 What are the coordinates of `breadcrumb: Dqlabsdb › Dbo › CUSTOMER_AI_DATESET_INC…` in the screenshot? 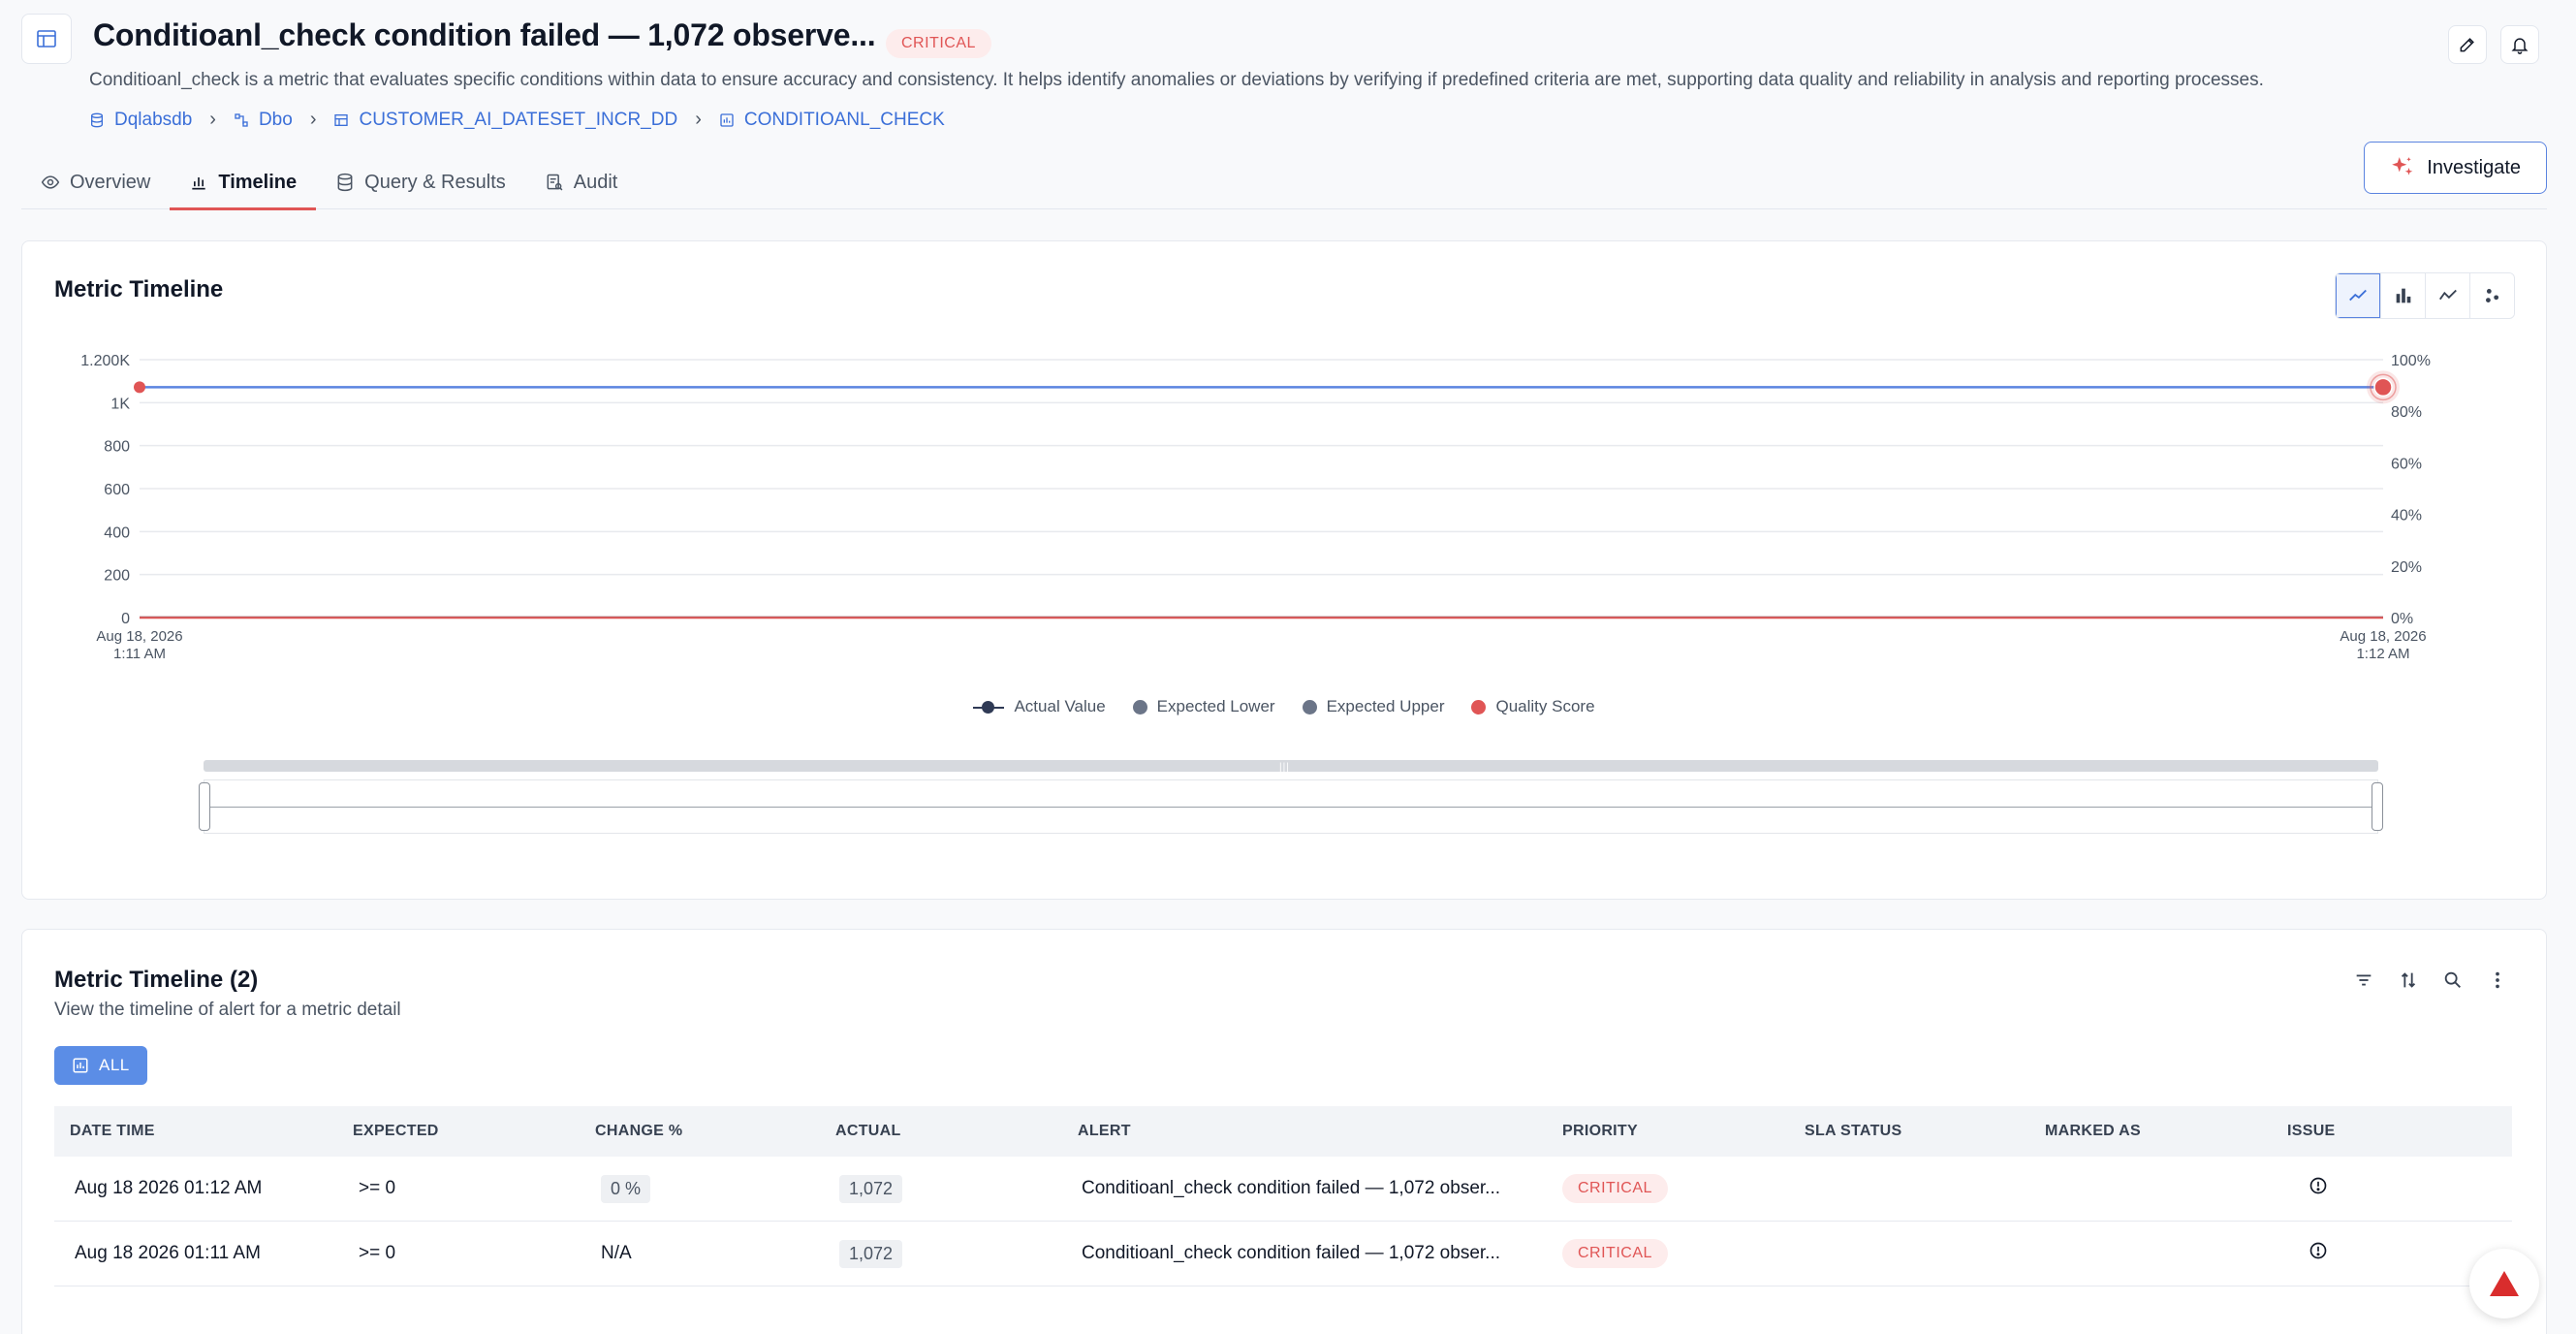 It's located at (517, 120).